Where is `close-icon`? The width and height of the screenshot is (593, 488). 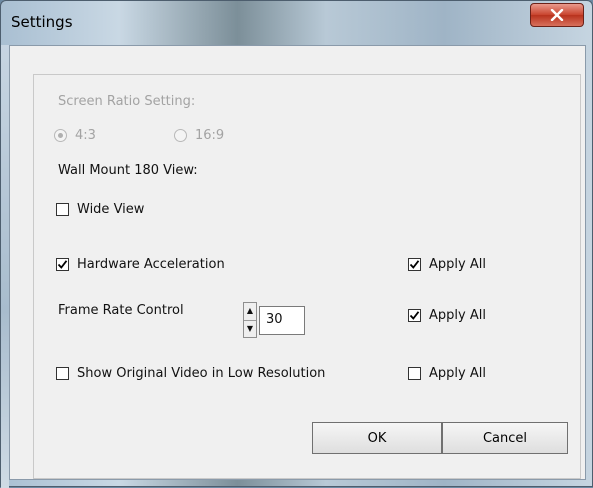
close-icon is located at coordinates (557, 15).